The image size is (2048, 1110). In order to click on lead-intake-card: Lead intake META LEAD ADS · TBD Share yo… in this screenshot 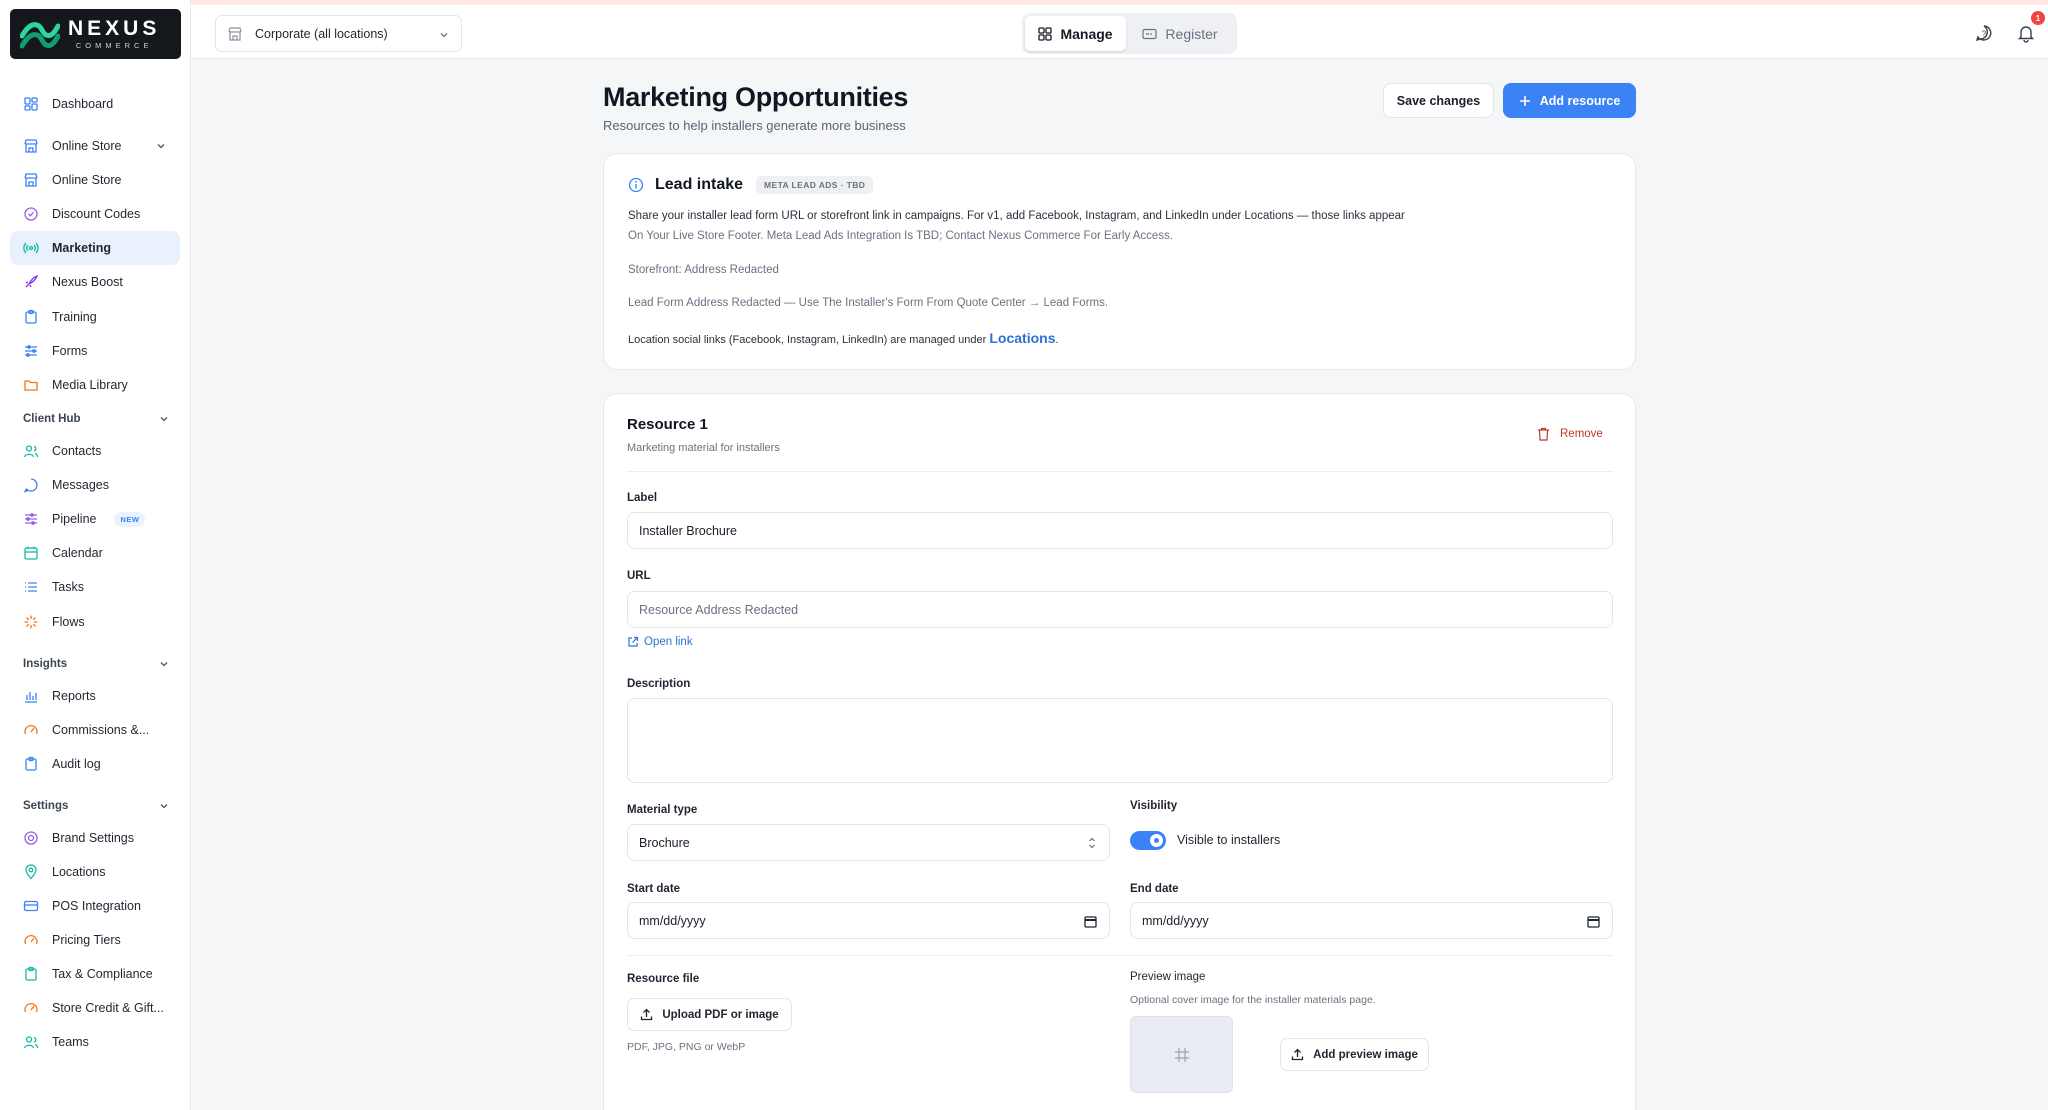, I will do `click(1119, 261)`.